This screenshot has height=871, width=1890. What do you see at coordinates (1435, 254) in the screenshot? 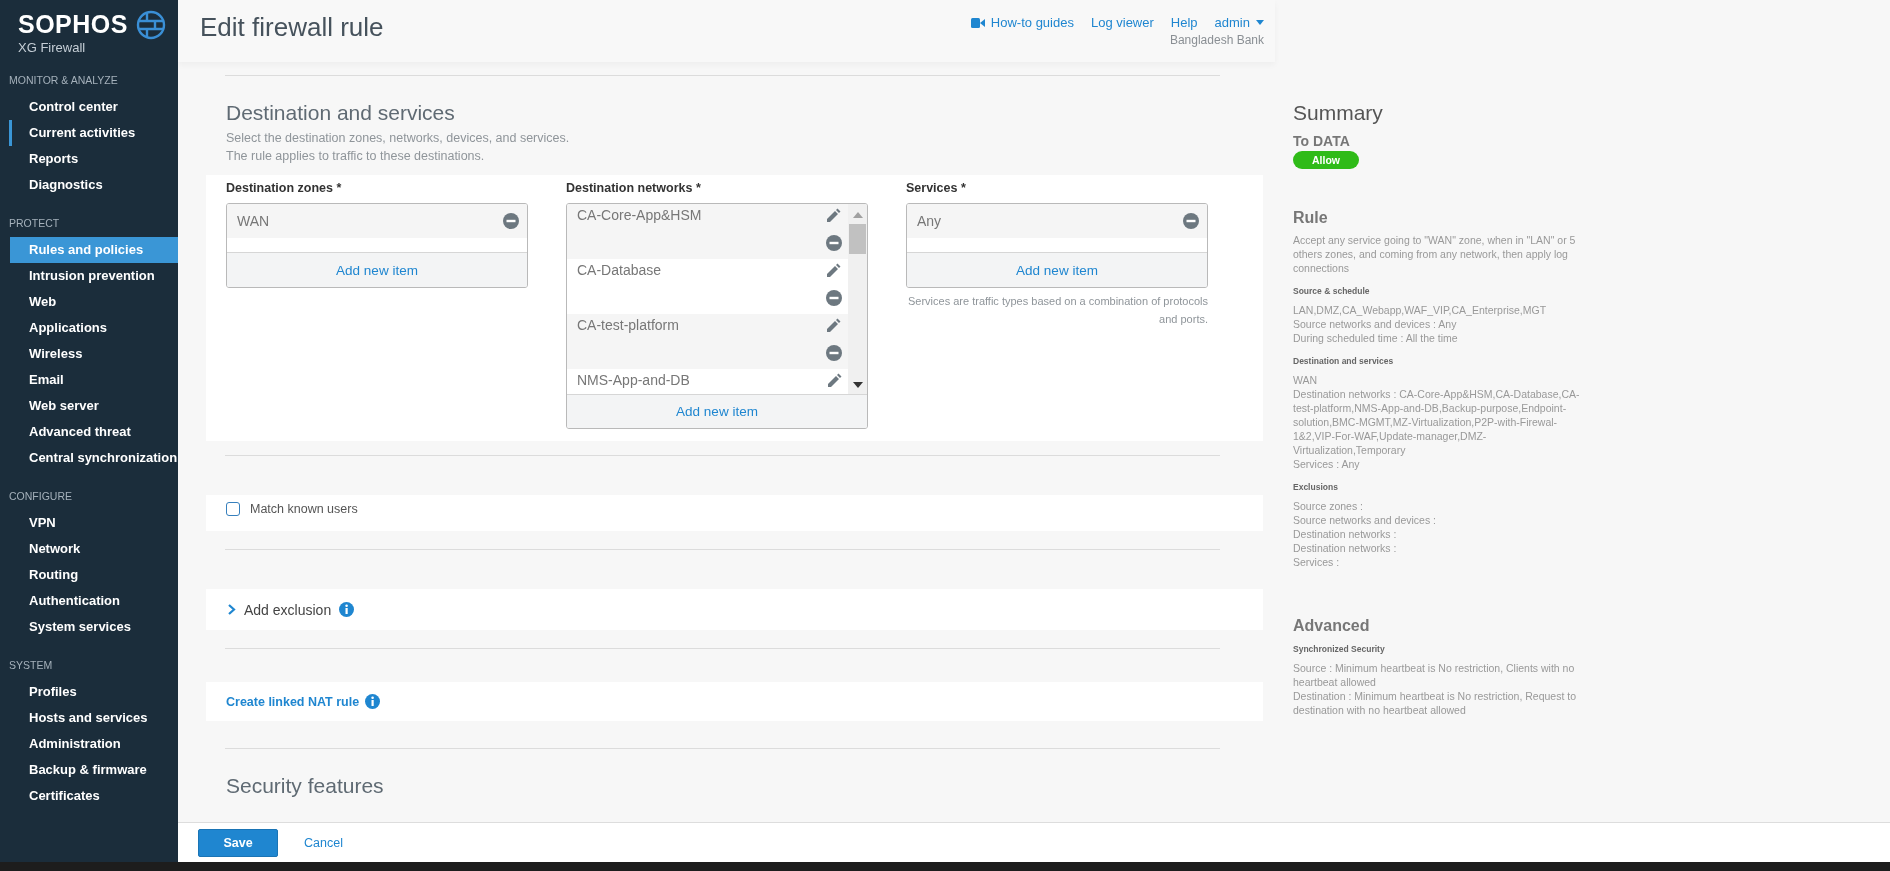
I see `summary-text: Accept any service going to "WAN" zone, when in "LAN" or 5 others zones, and coming from any network, then apply log connections` at bounding box center [1435, 254].